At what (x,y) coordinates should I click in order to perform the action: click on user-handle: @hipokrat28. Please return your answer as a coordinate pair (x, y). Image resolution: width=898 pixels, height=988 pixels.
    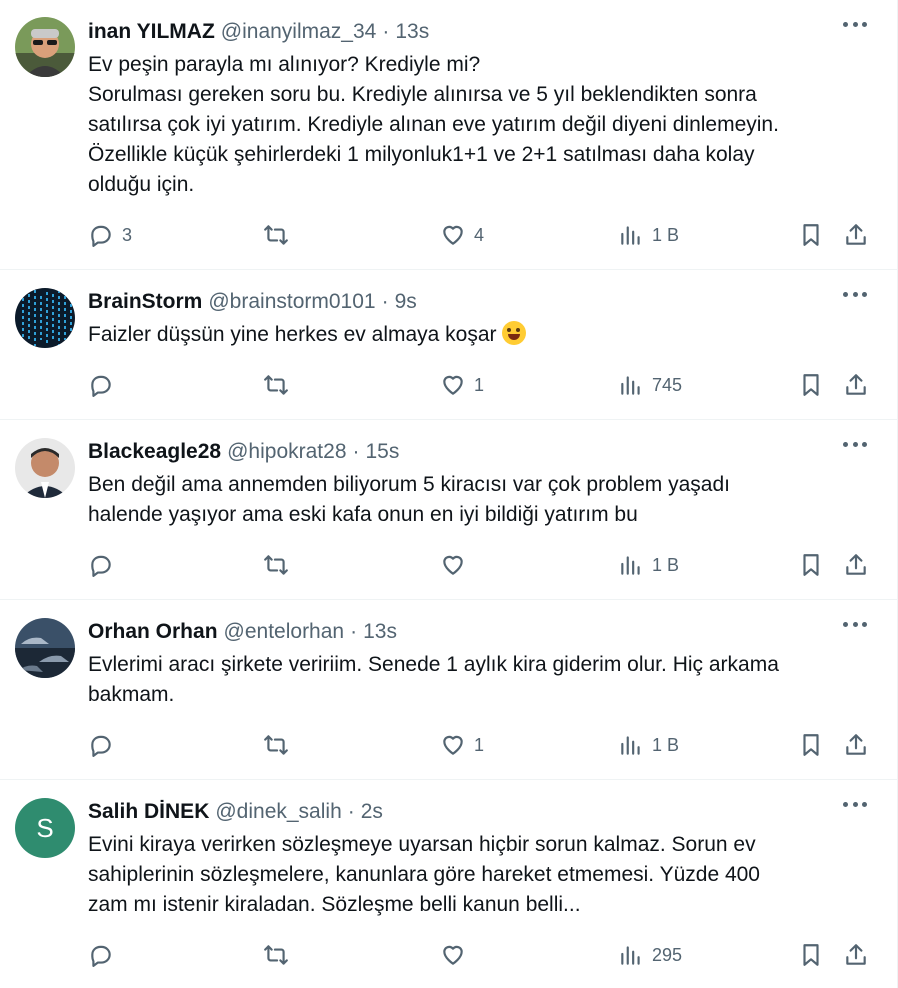
    Looking at the image, I should click on (286, 452).